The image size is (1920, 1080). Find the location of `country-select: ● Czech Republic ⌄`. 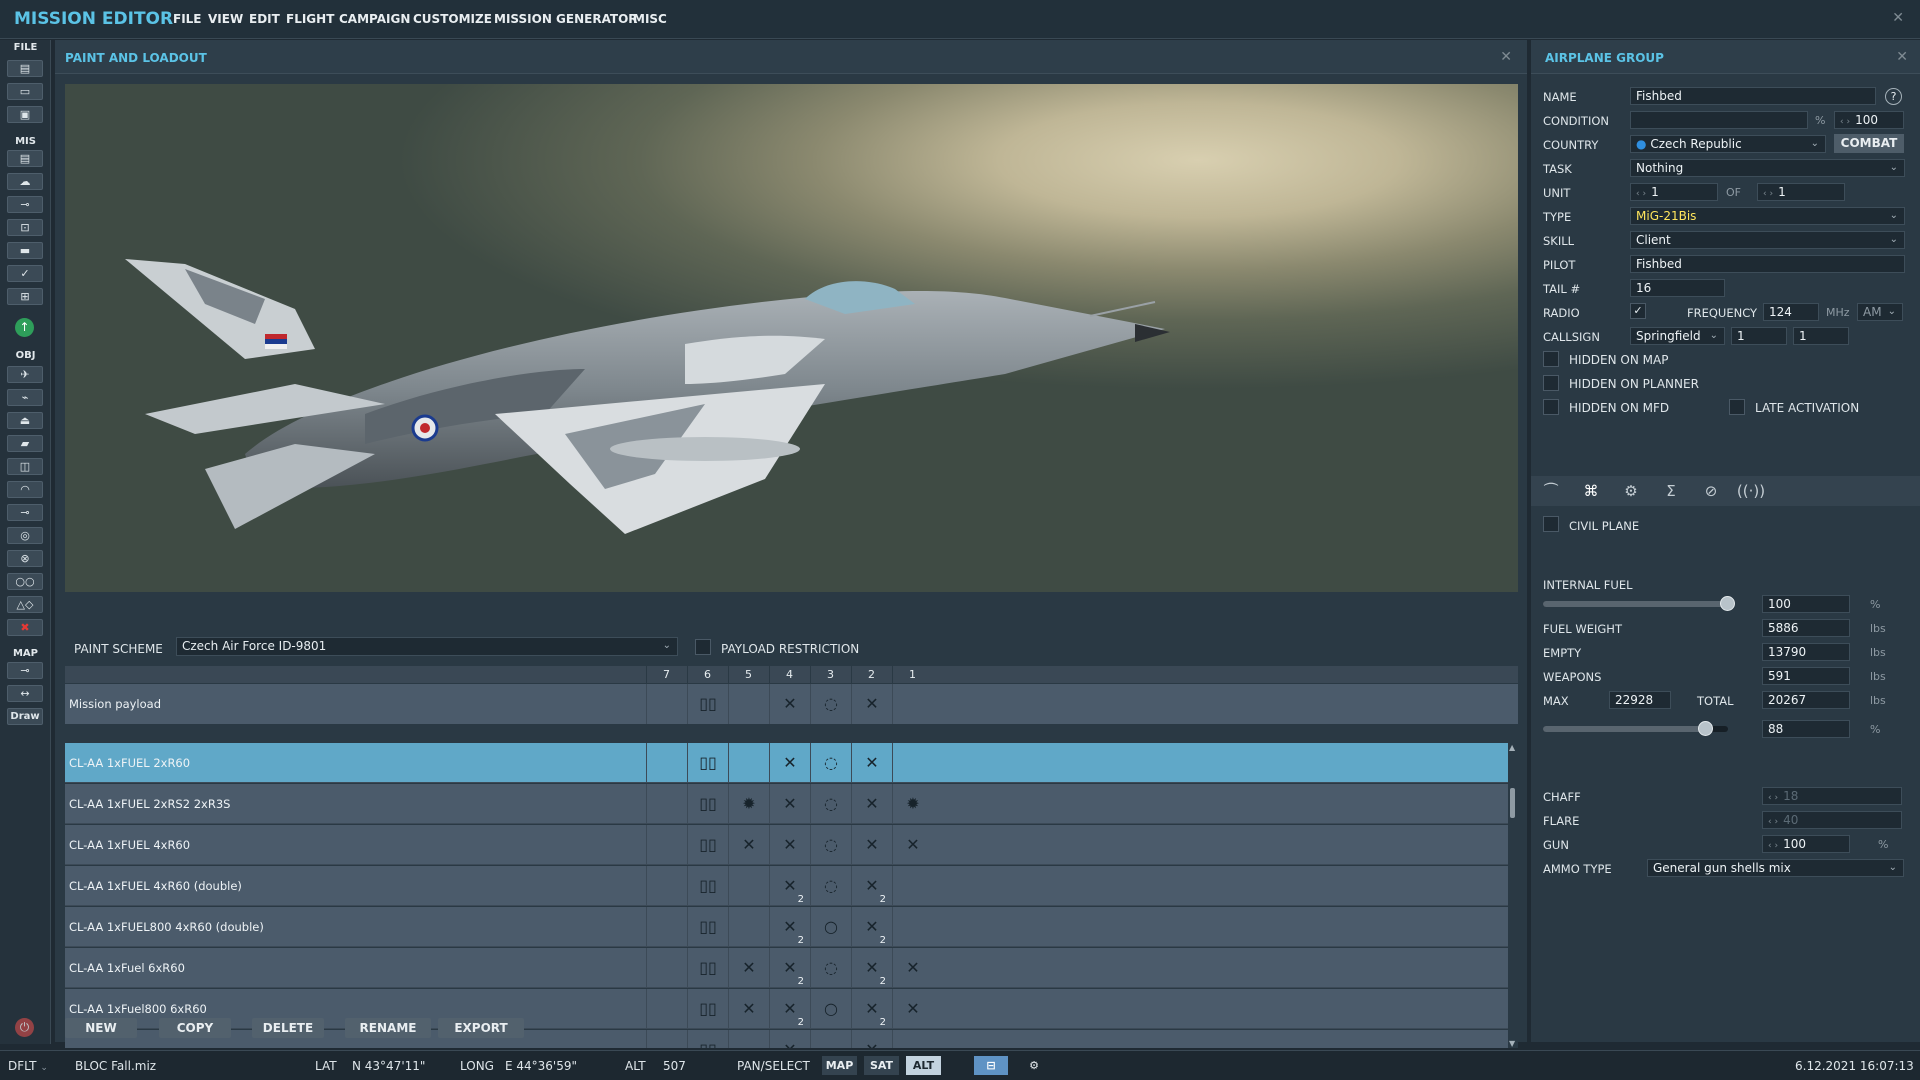

country-select: ● Czech Republic ⌄ is located at coordinates (1728, 144).